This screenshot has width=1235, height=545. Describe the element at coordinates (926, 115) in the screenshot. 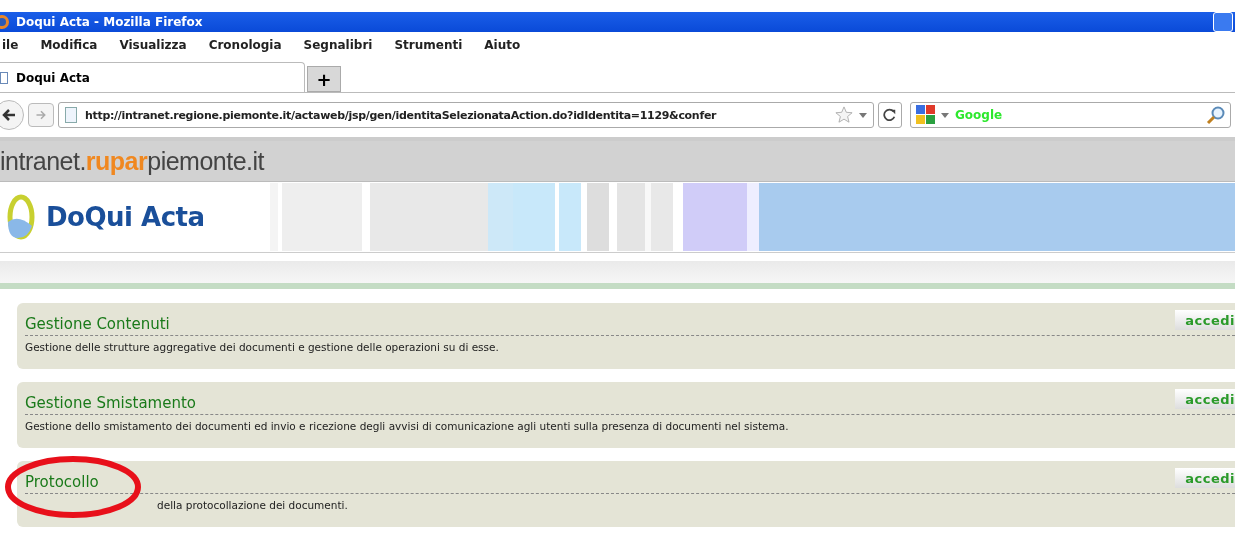

I see `google-icon` at that location.